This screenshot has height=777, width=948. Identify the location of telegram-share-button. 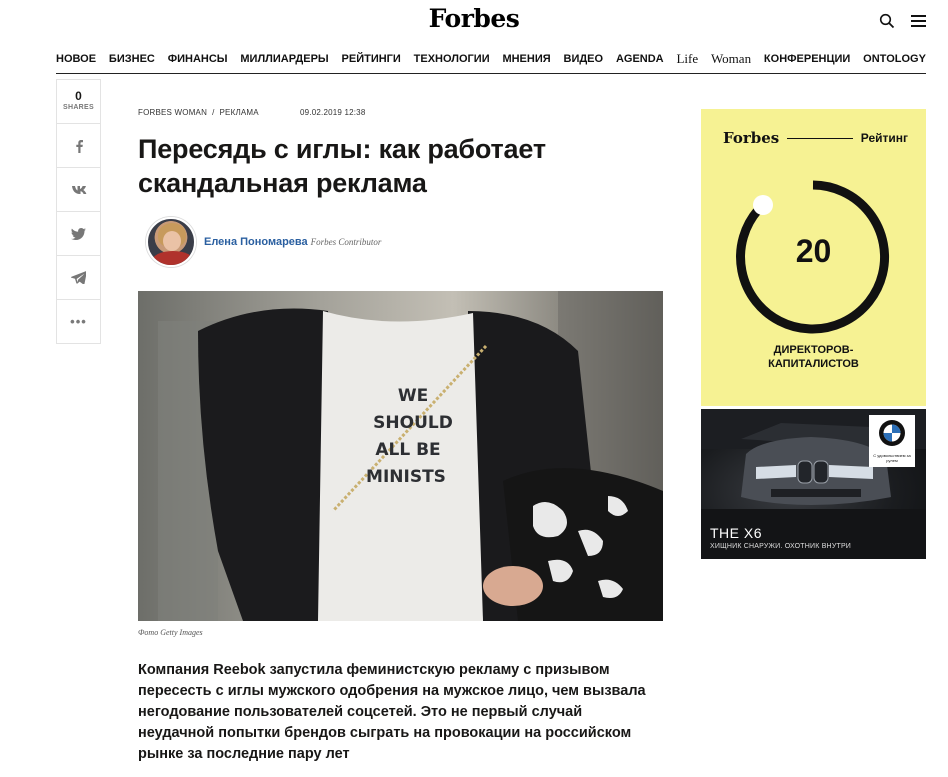
(78, 278).